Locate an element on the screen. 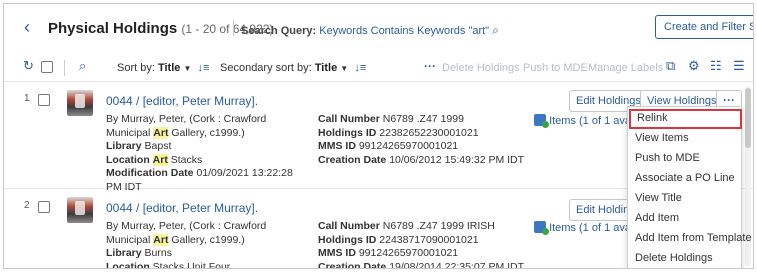  manage-labels-action: Manage Labels is located at coordinates (625, 68).